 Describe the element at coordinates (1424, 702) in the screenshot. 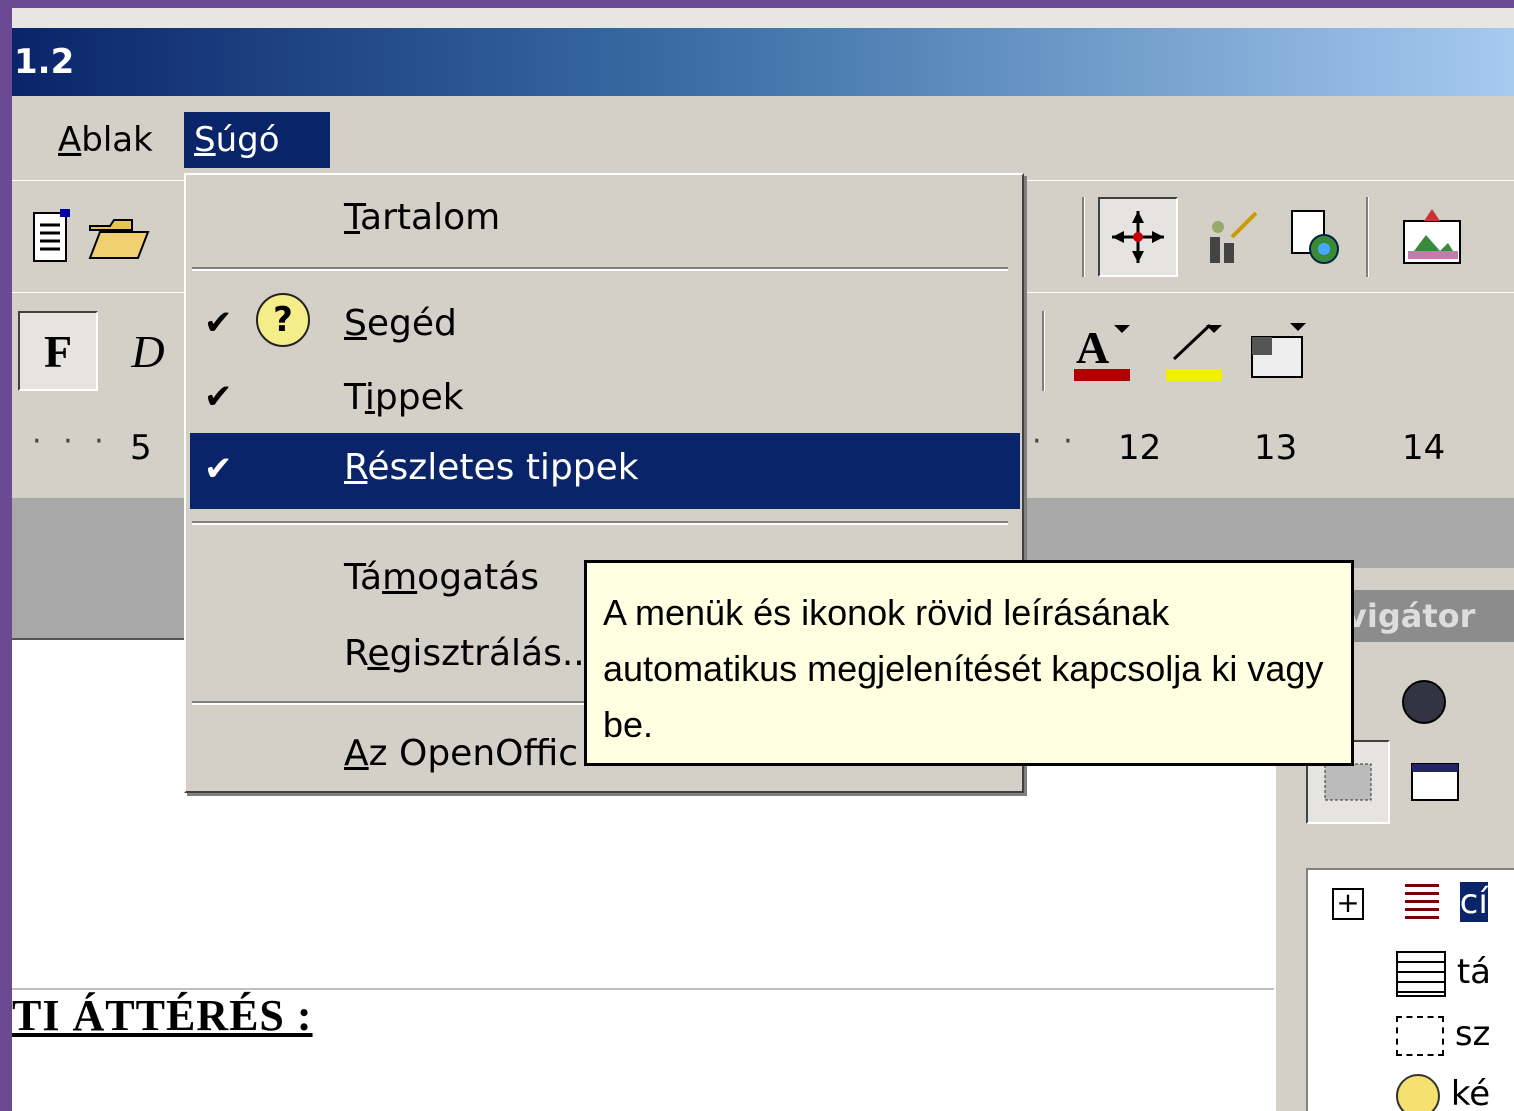

I see `play-icon` at that location.